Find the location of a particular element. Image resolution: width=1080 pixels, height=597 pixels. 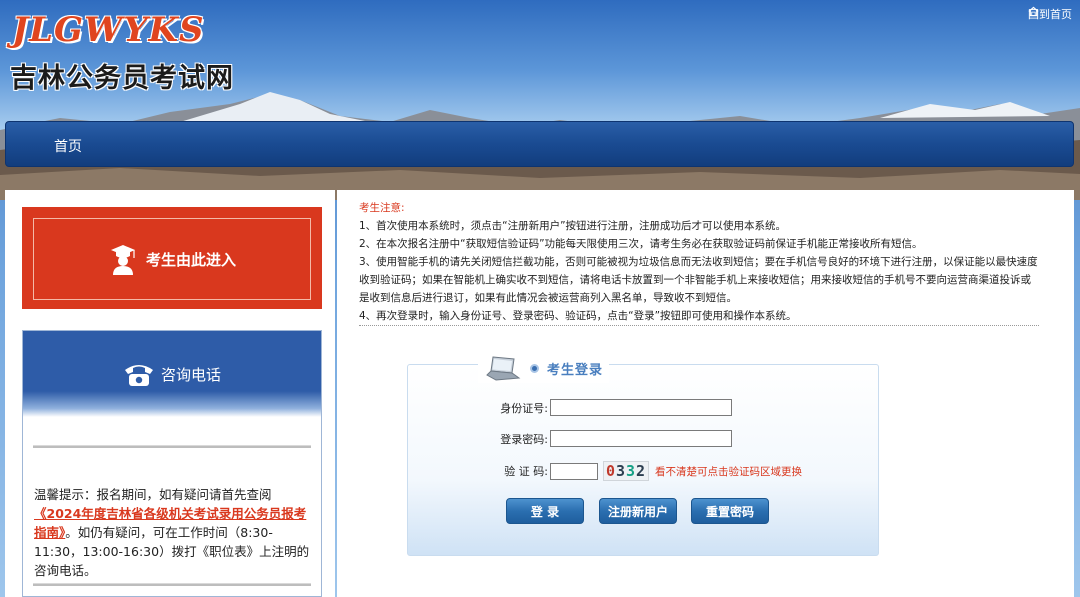

candidate-entry-label: 考生由此进入 is located at coordinates (190, 259).